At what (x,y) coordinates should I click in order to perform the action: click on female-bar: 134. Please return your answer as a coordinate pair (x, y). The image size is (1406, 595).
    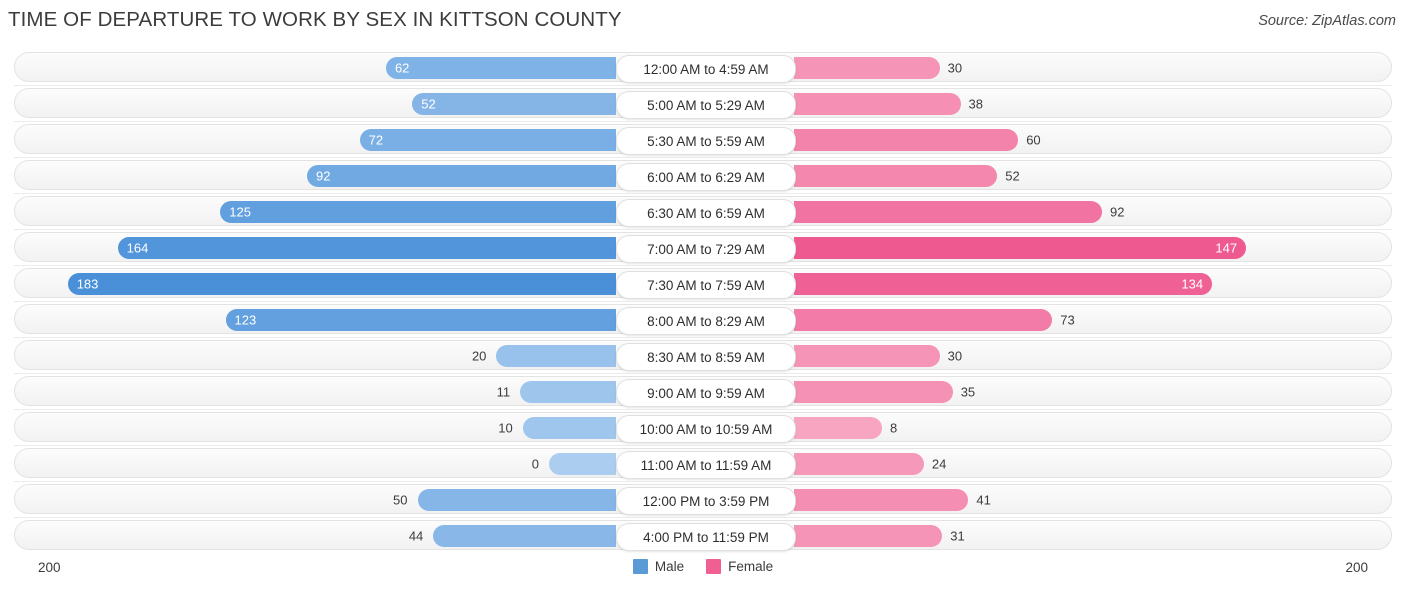
    Looking at the image, I should click on (1003, 284).